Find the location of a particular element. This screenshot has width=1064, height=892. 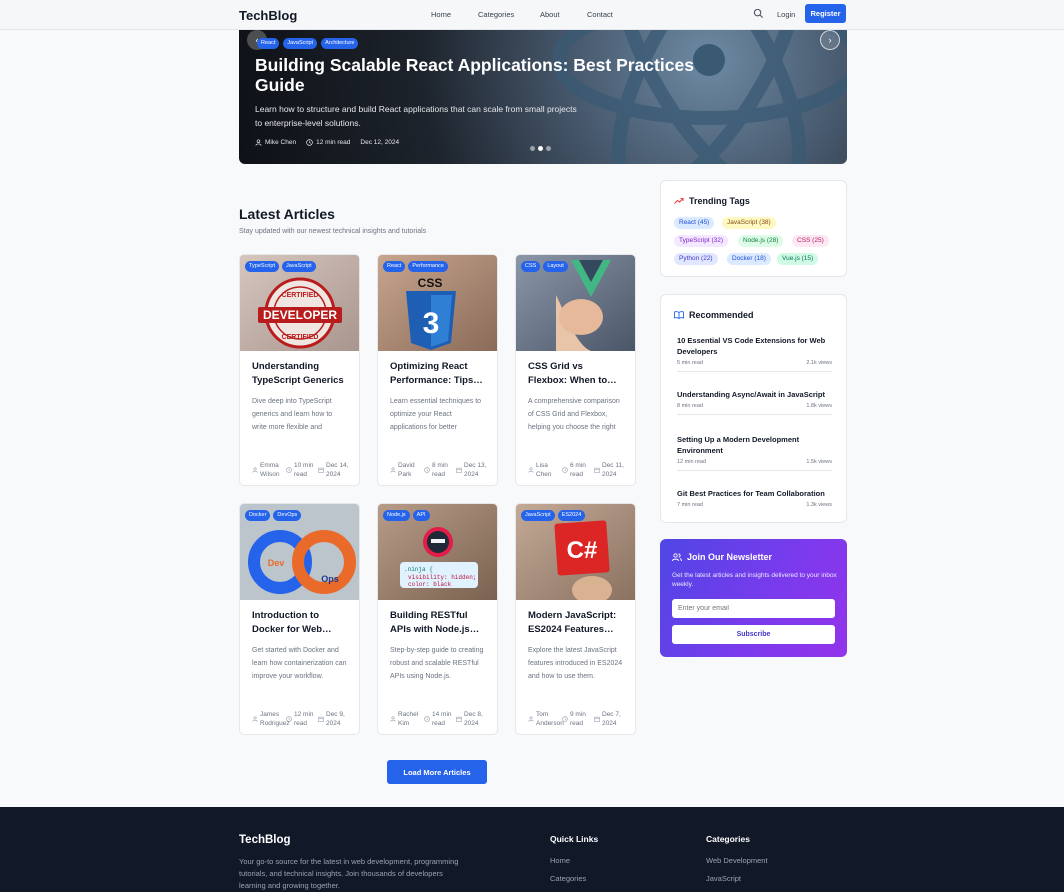

svg-text: visibility: hidden; is located at coordinates (442, 577).